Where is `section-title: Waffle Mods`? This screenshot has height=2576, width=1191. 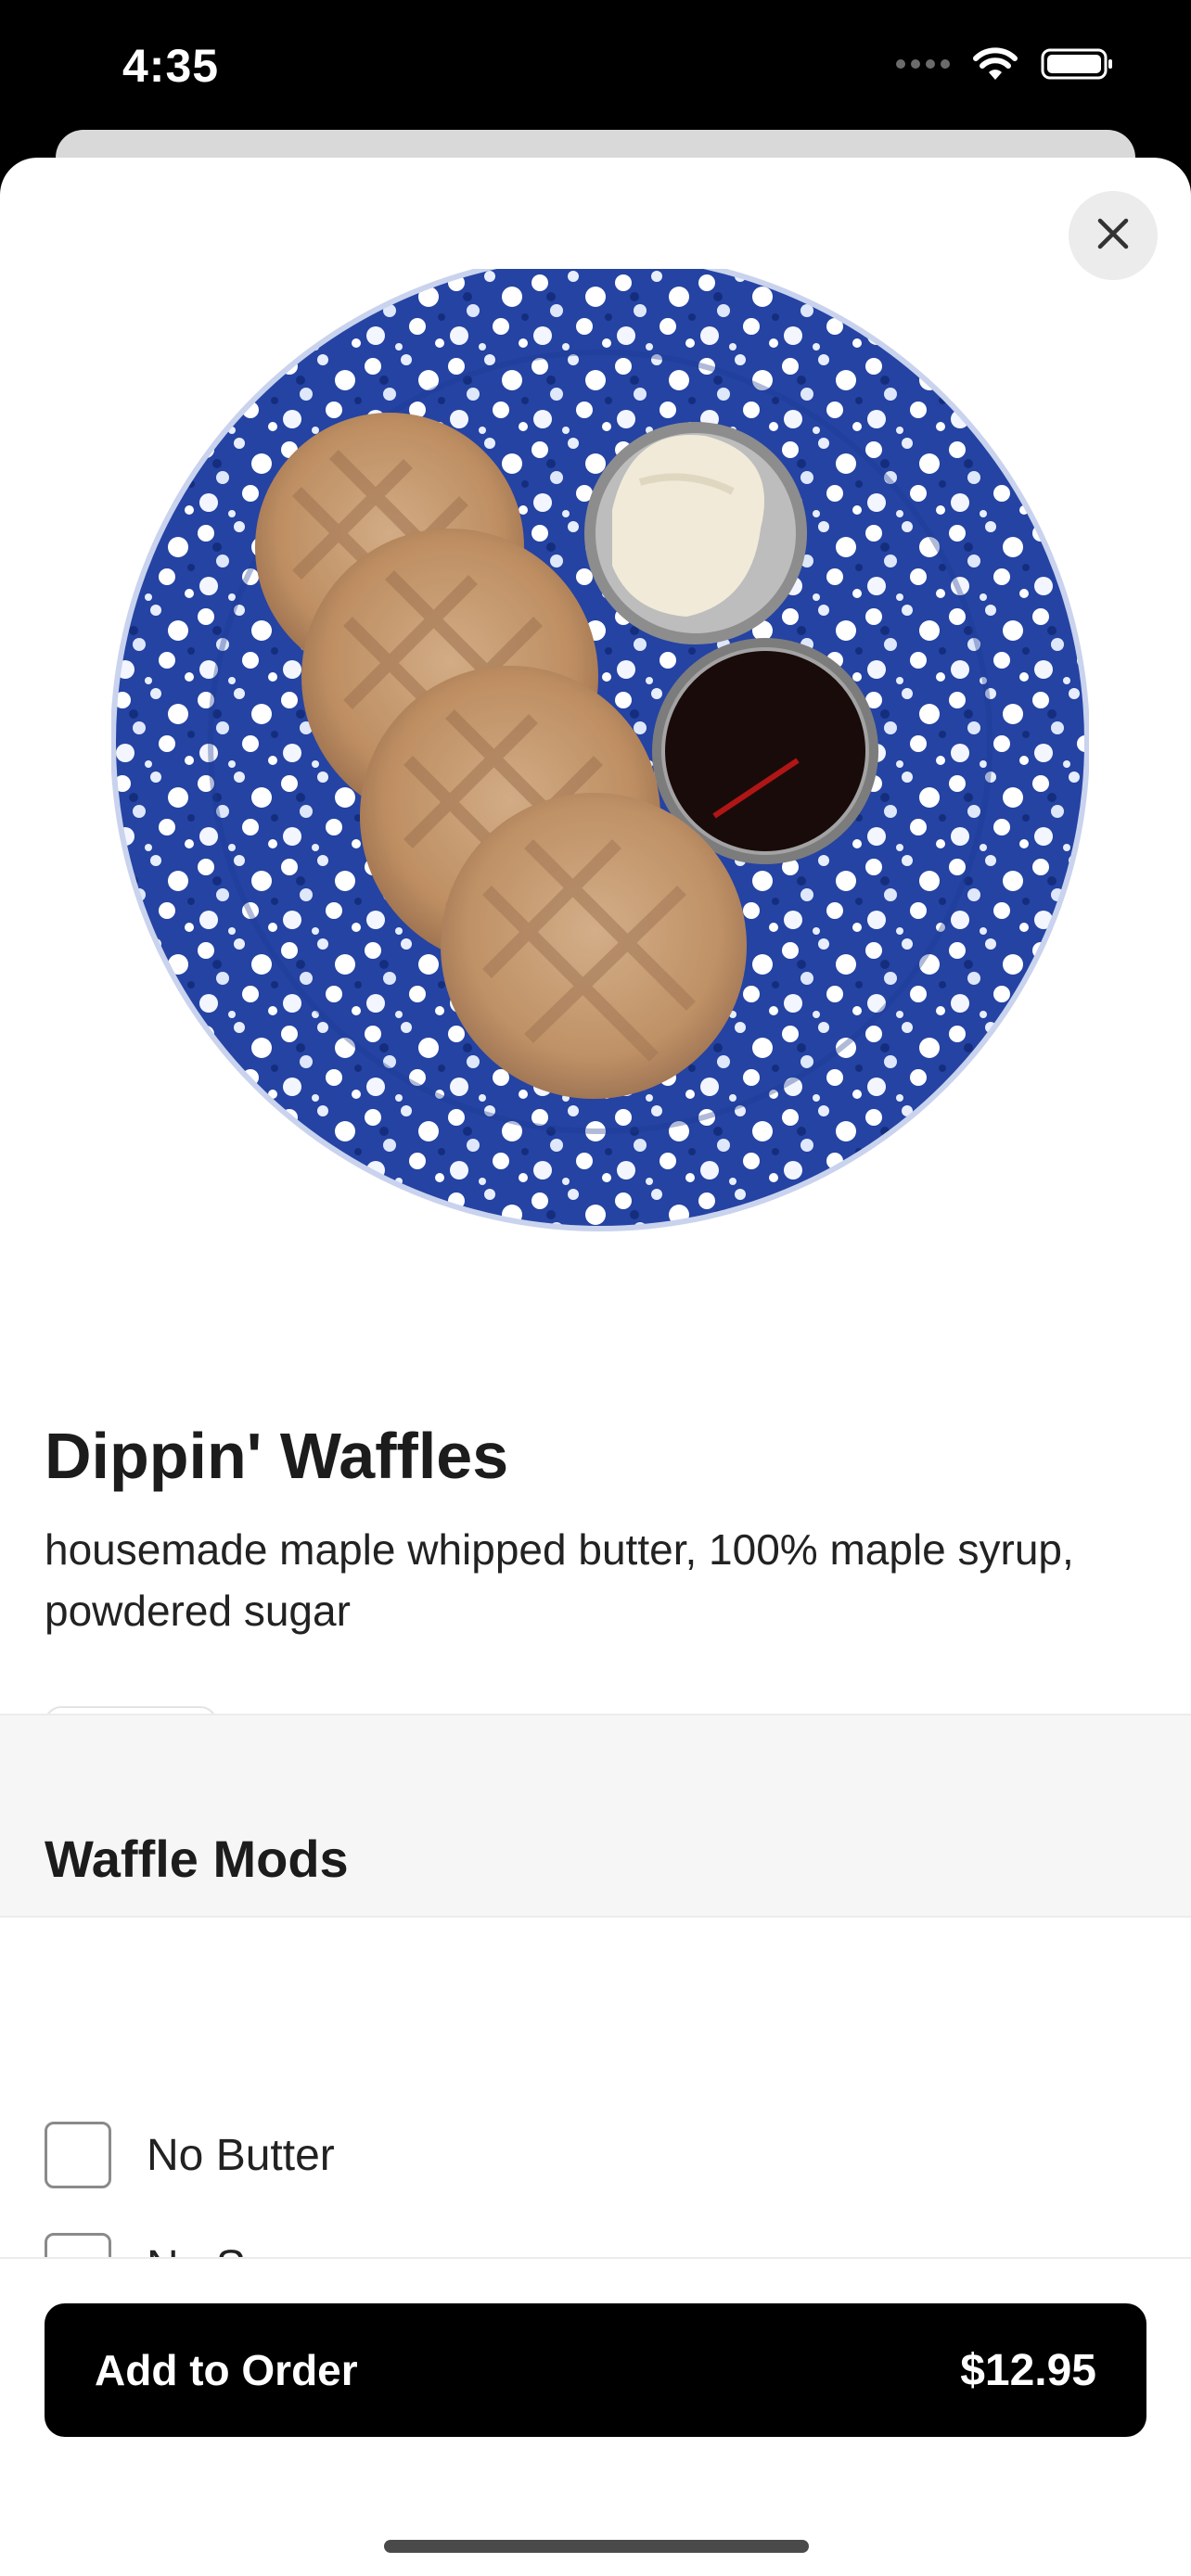 section-title: Waffle Mods is located at coordinates (197, 1859).